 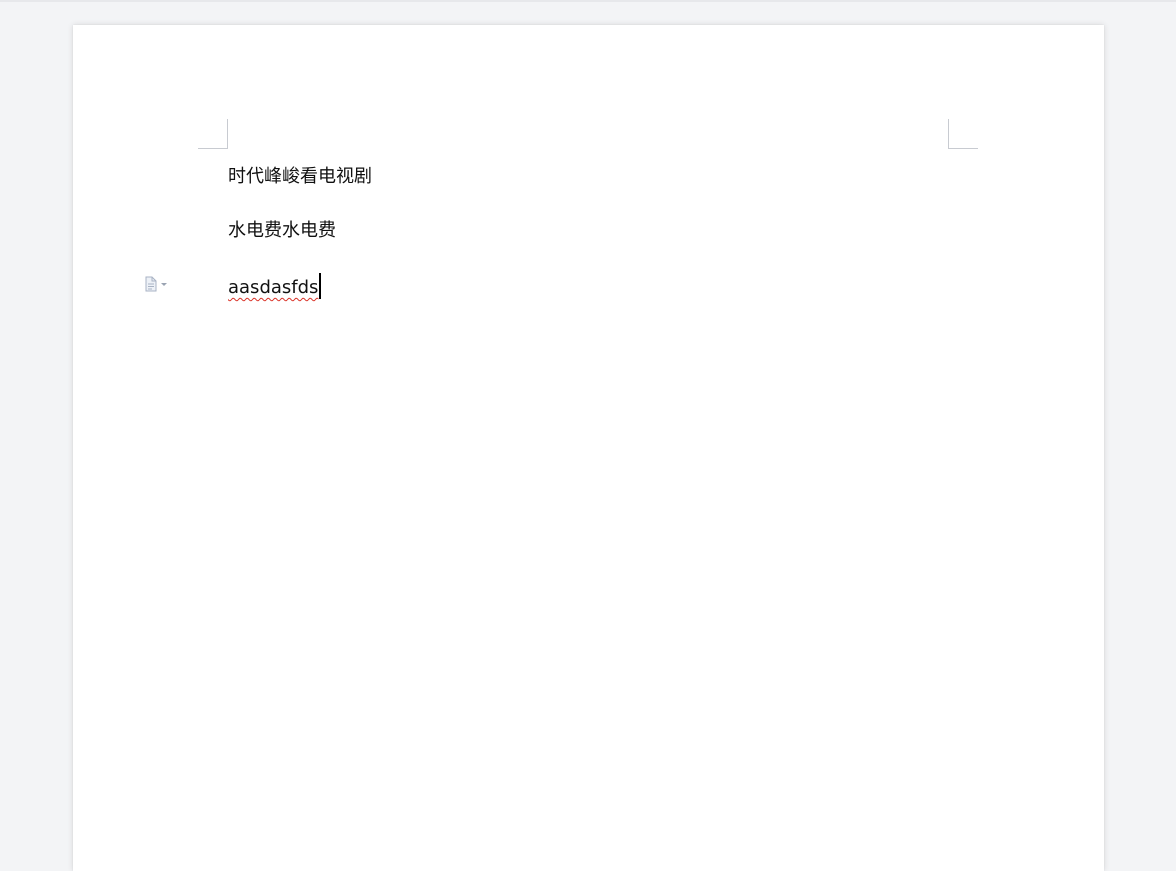 I want to click on top-right-margin-marker, so click(x=963, y=134).